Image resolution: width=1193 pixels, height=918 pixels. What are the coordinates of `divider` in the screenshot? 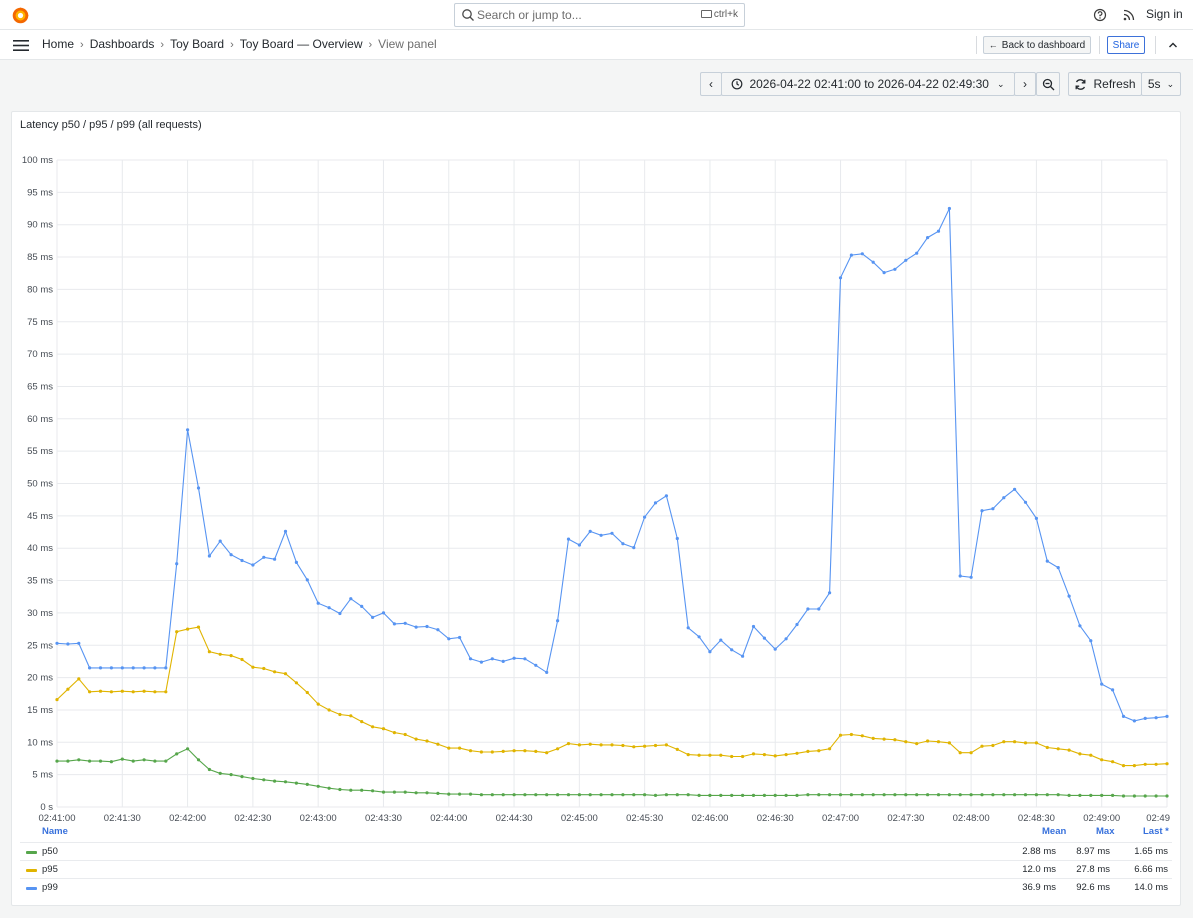 It's located at (1155, 45).